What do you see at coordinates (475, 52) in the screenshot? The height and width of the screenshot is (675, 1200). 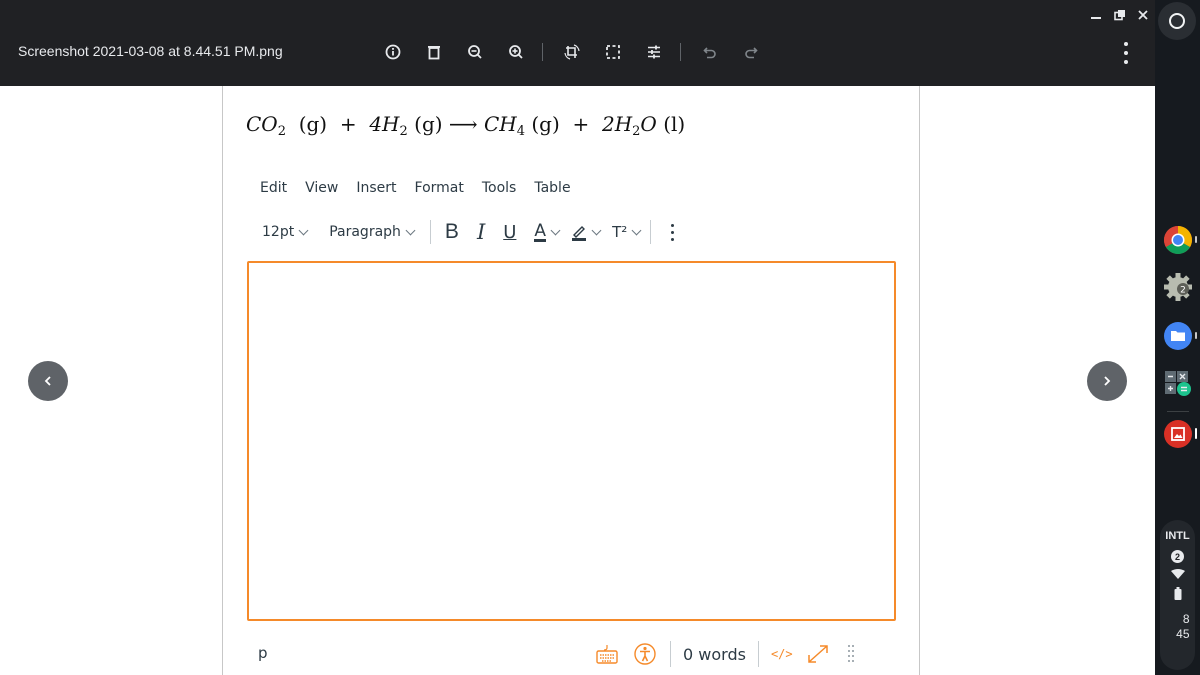 I see `zoom-out-button` at bounding box center [475, 52].